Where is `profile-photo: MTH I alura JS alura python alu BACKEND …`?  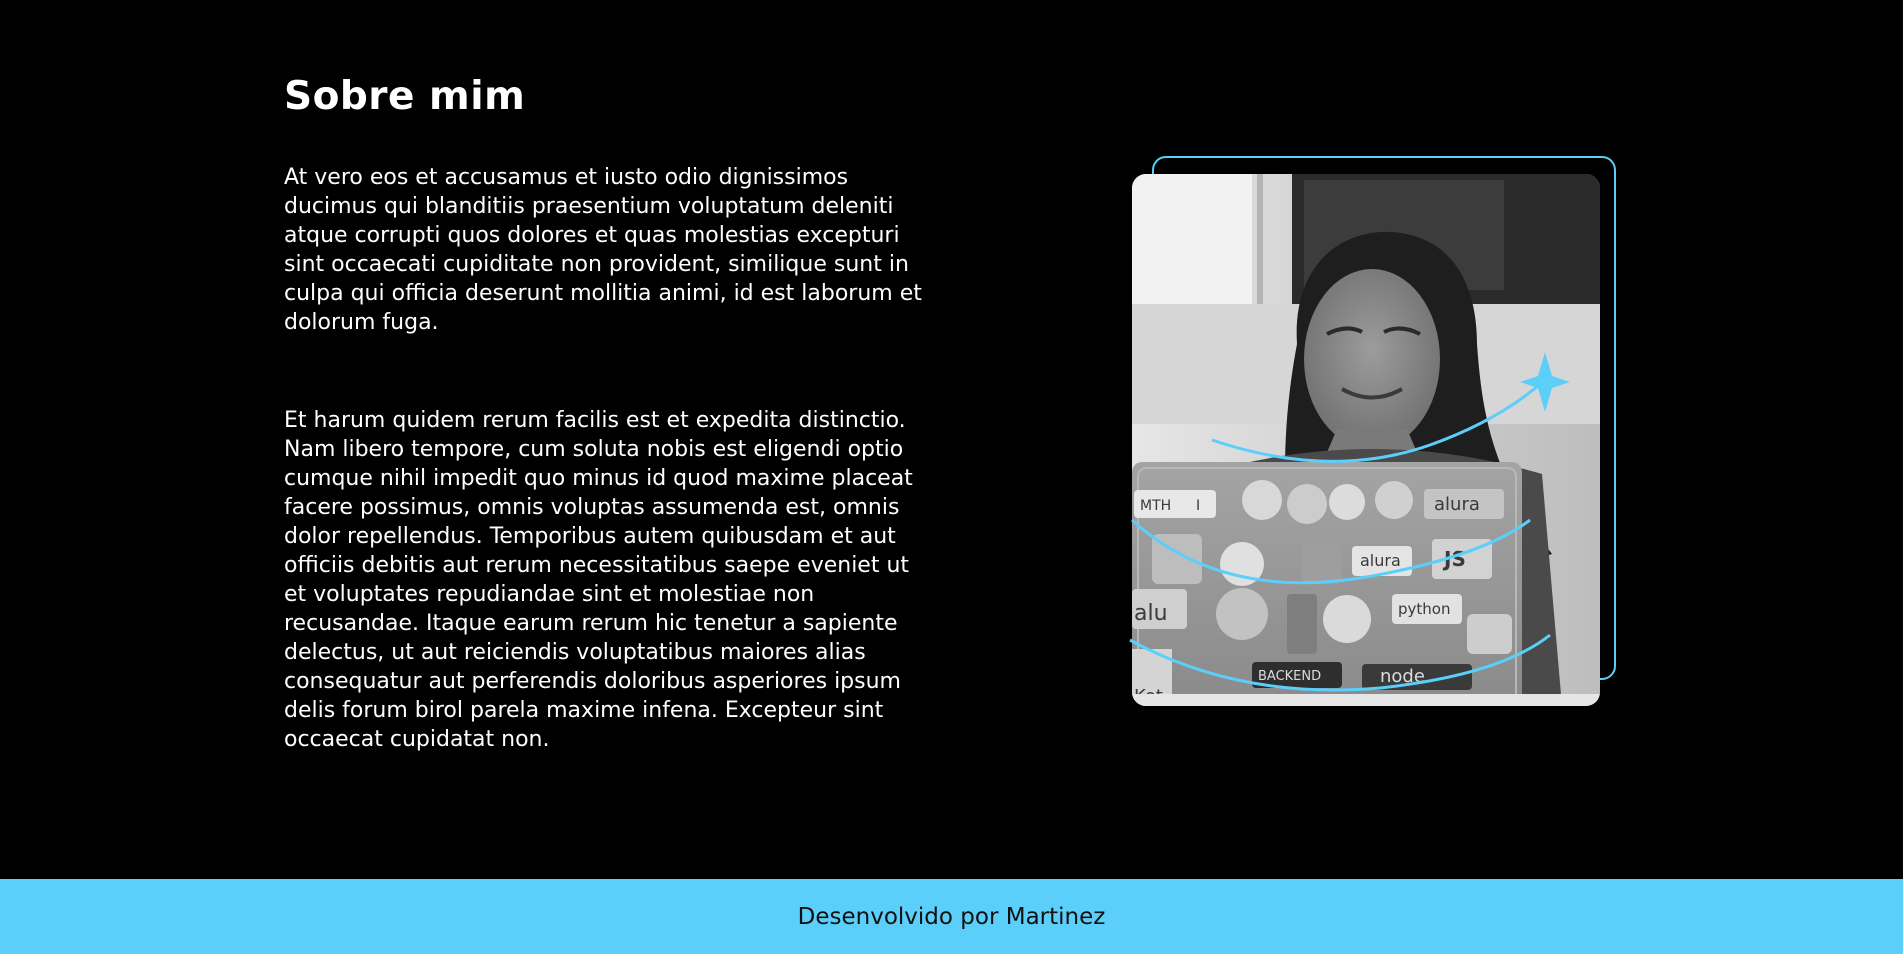 profile-photo: MTH I alura JS alura python alu BACKEND … is located at coordinates (1366, 440).